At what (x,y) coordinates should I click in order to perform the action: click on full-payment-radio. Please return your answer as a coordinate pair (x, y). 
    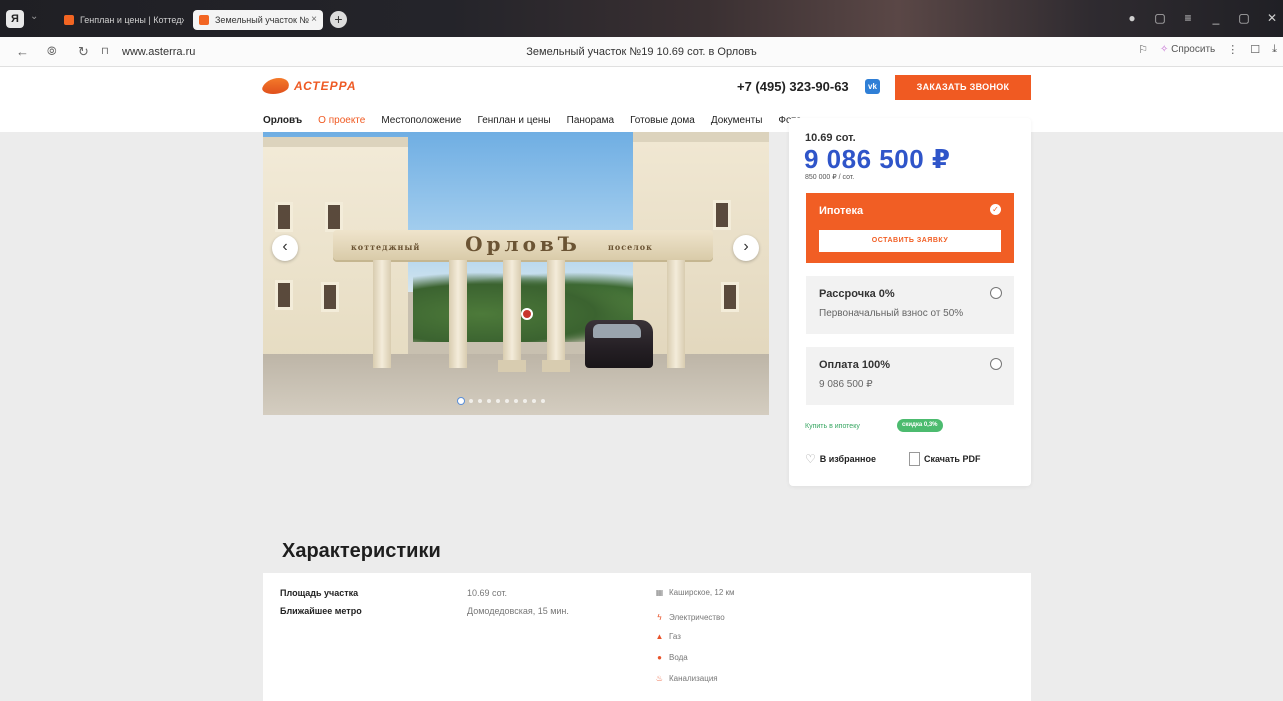
    Looking at the image, I should click on (996, 364).